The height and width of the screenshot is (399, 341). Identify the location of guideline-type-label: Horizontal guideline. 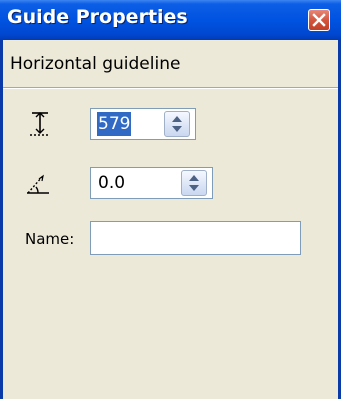
(95, 64).